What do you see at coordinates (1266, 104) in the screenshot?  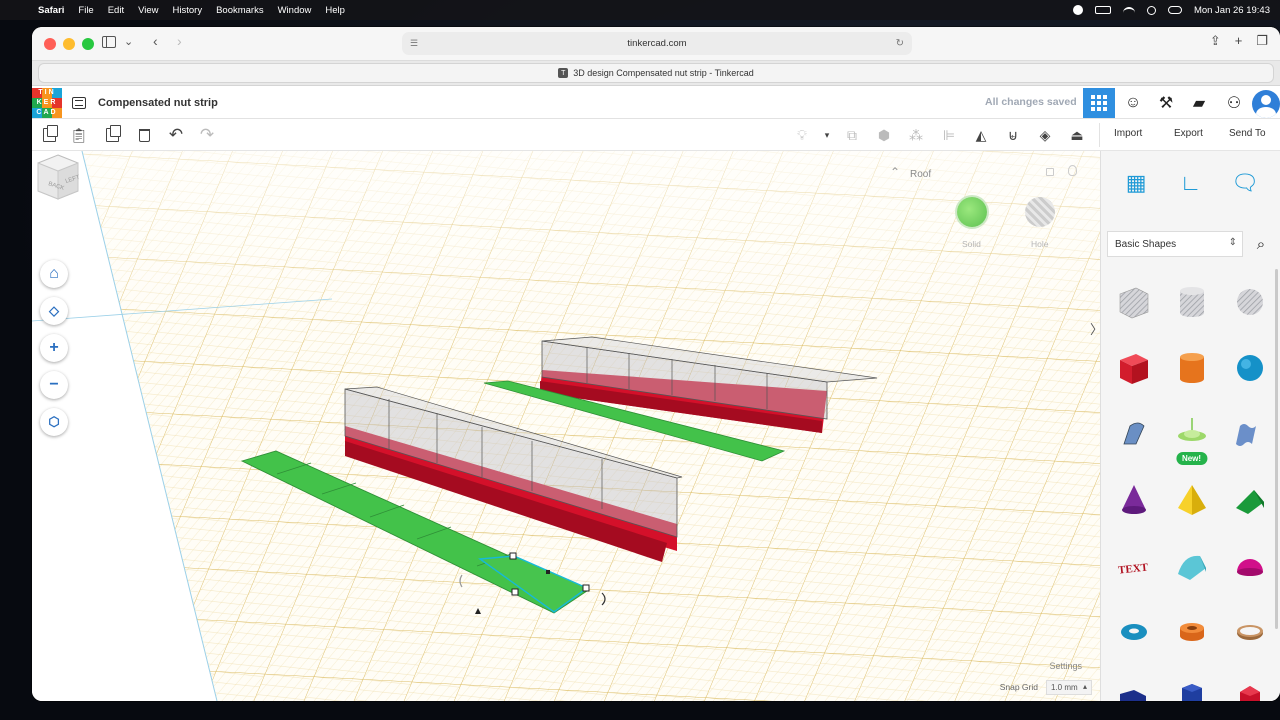 I see `user-avatar` at bounding box center [1266, 104].